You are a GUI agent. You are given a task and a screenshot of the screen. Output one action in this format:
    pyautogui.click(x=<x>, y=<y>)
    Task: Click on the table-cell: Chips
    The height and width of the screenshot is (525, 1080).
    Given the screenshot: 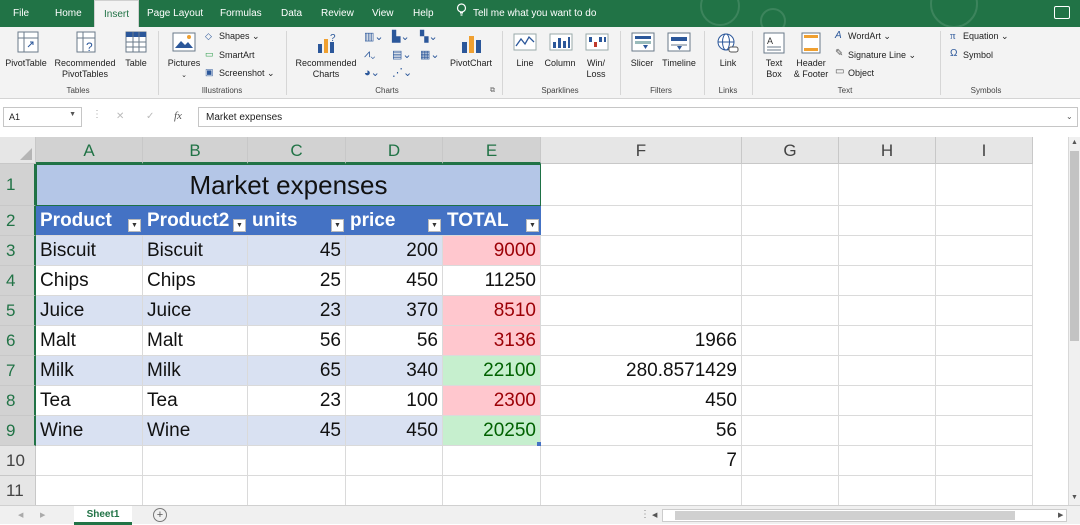 What is the action you would take?
    pyautogui.click(x=89, y=281)
    